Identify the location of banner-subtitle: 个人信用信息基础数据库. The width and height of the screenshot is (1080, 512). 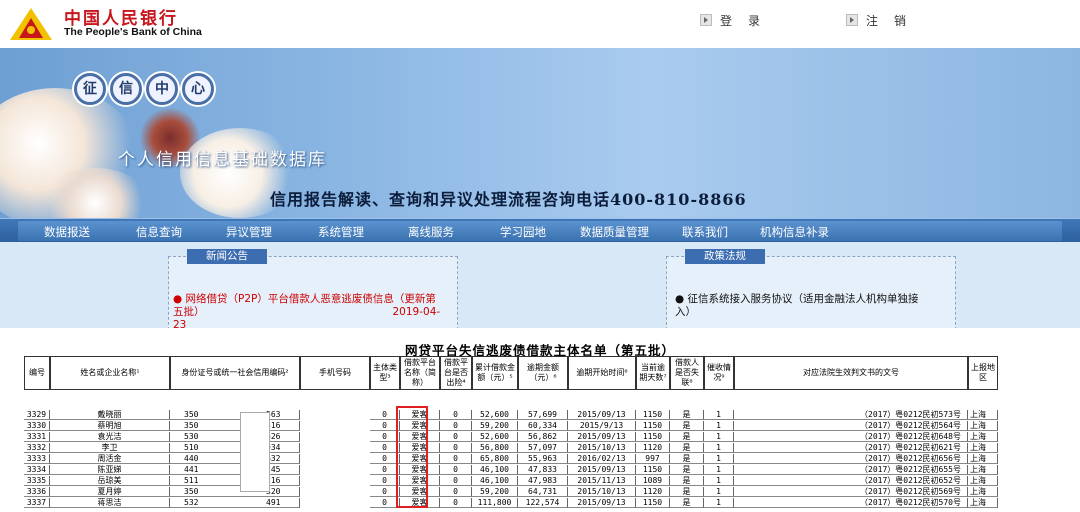
(222, 160).